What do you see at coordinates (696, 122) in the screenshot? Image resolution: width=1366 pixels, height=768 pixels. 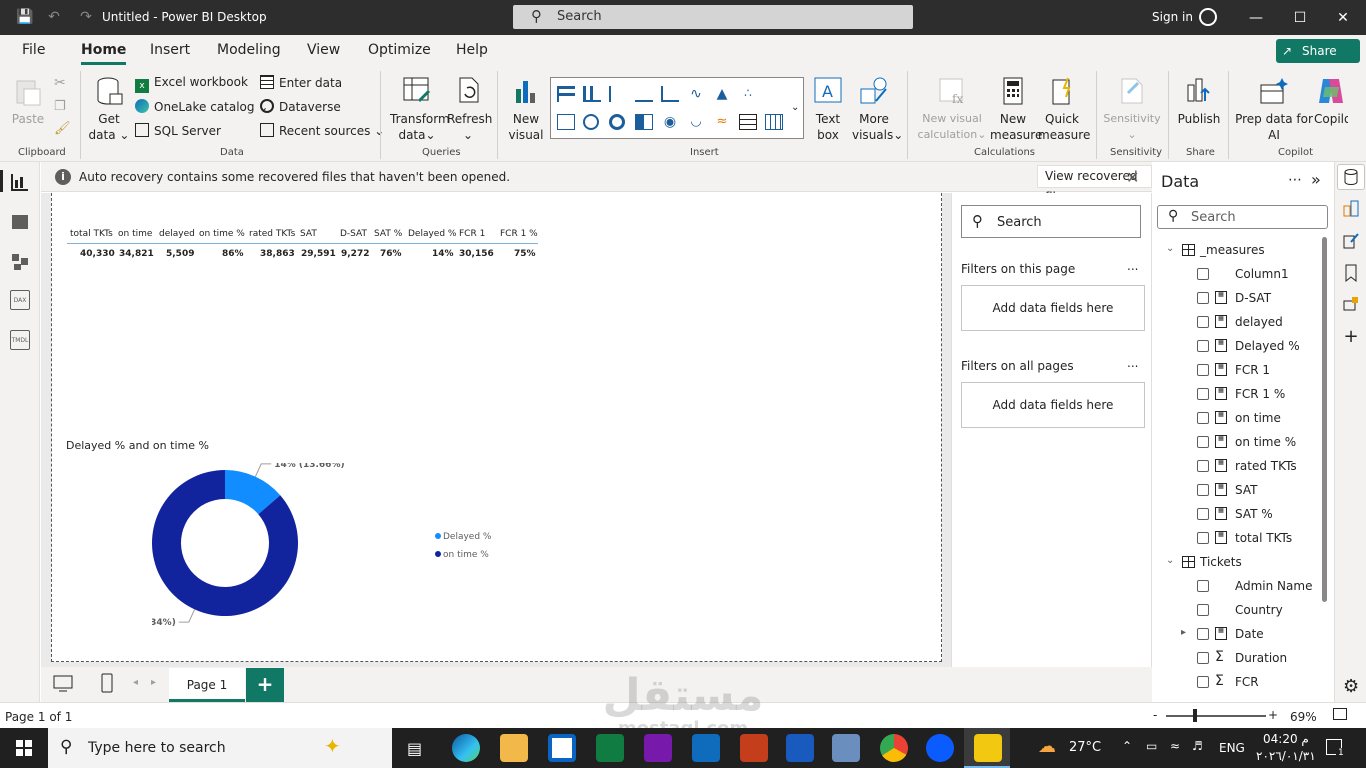 I see `gauge-icon: ◡` at bounding box center [696, 122].